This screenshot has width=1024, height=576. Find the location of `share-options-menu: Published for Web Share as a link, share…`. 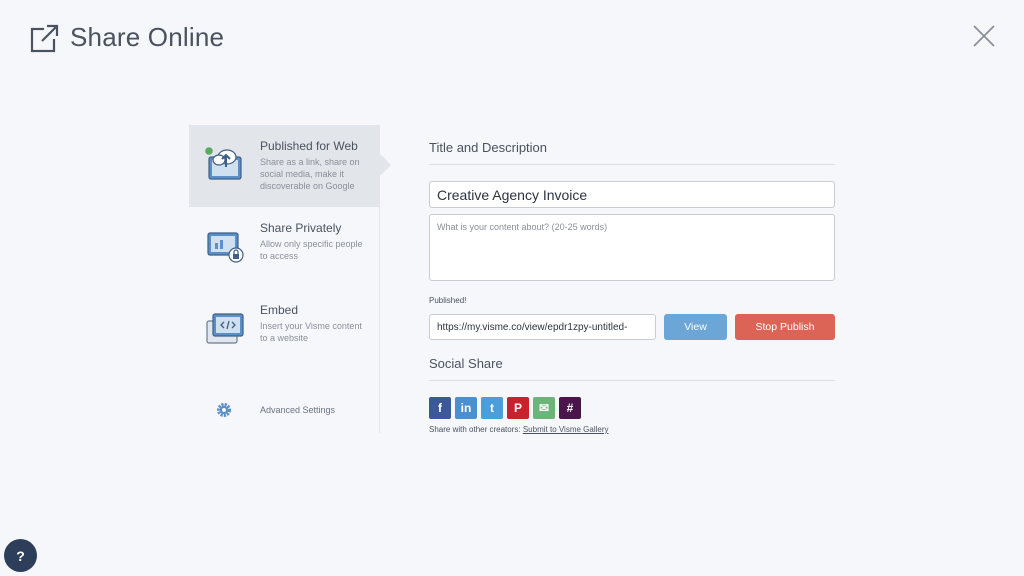

share-options-menu: Published for Web Share as a link, share… is located at coordinates (290, 279).